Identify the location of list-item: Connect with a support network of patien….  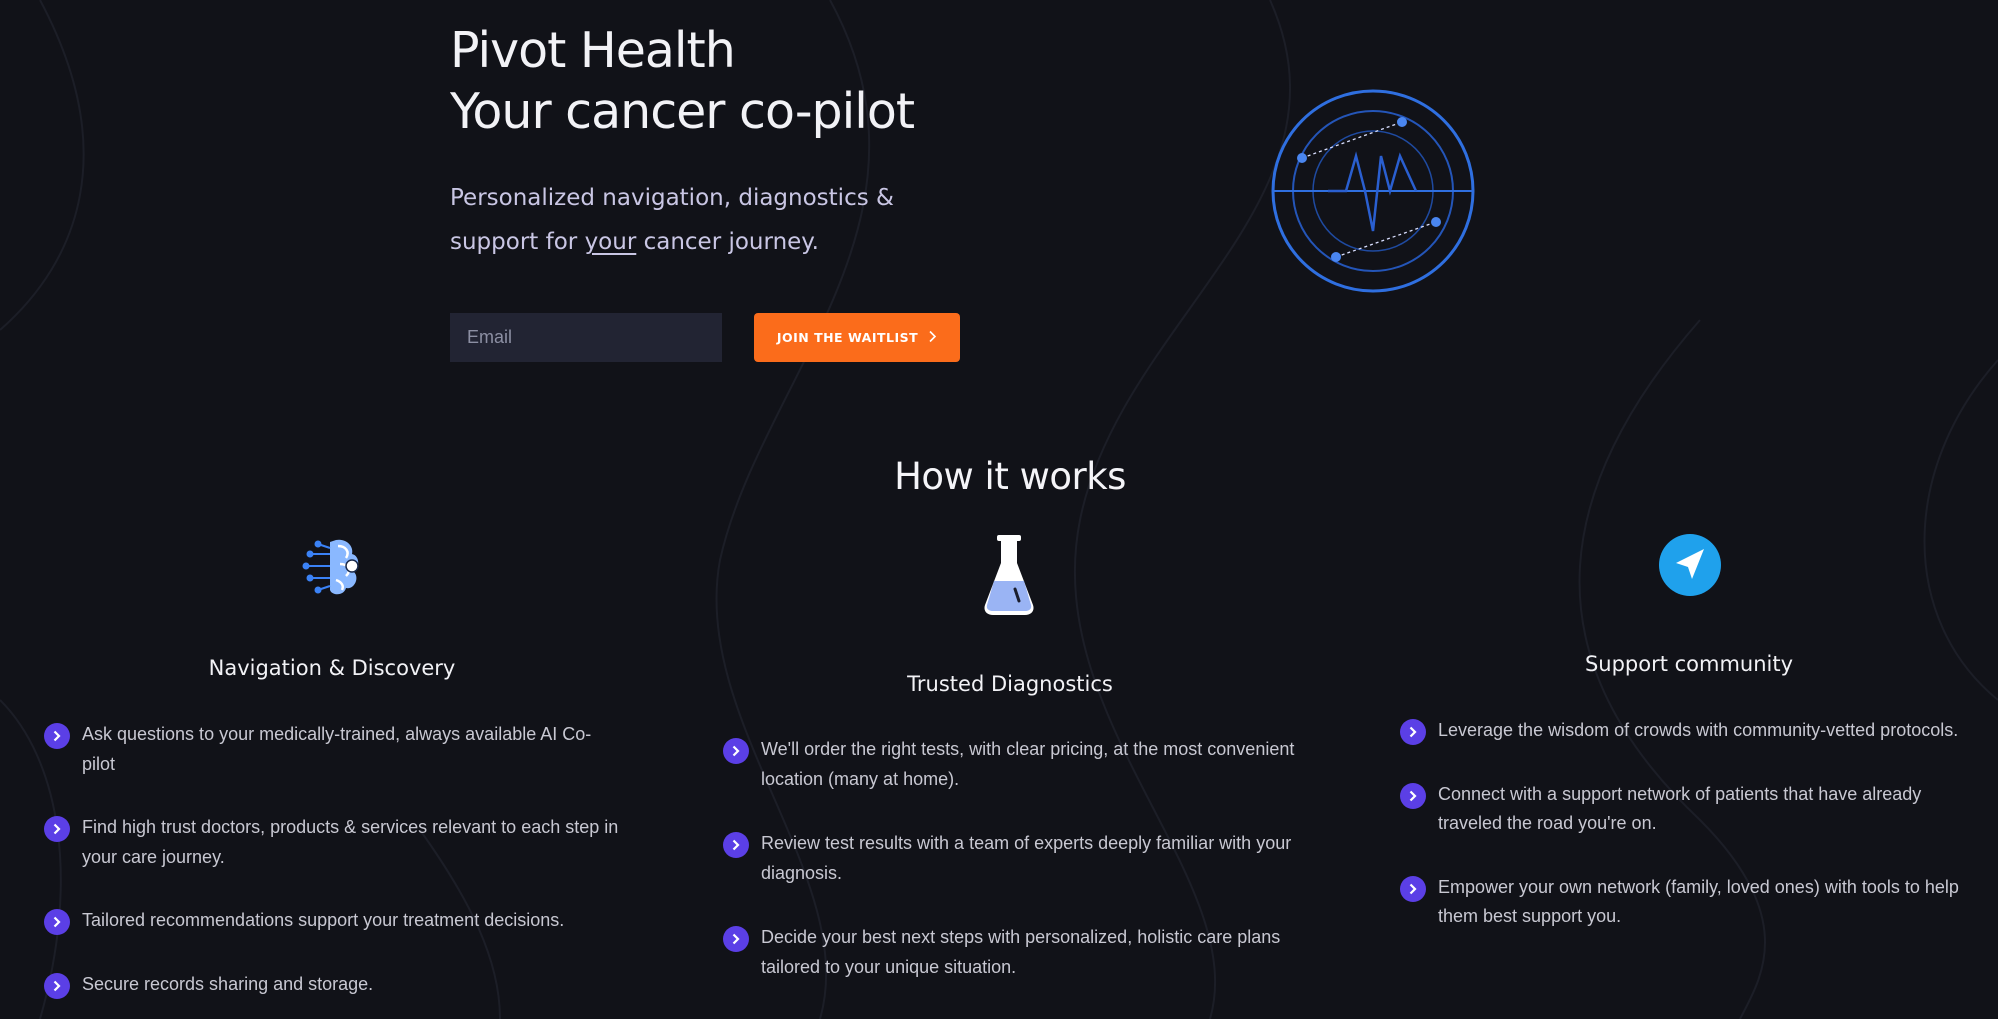
(1690, 809).